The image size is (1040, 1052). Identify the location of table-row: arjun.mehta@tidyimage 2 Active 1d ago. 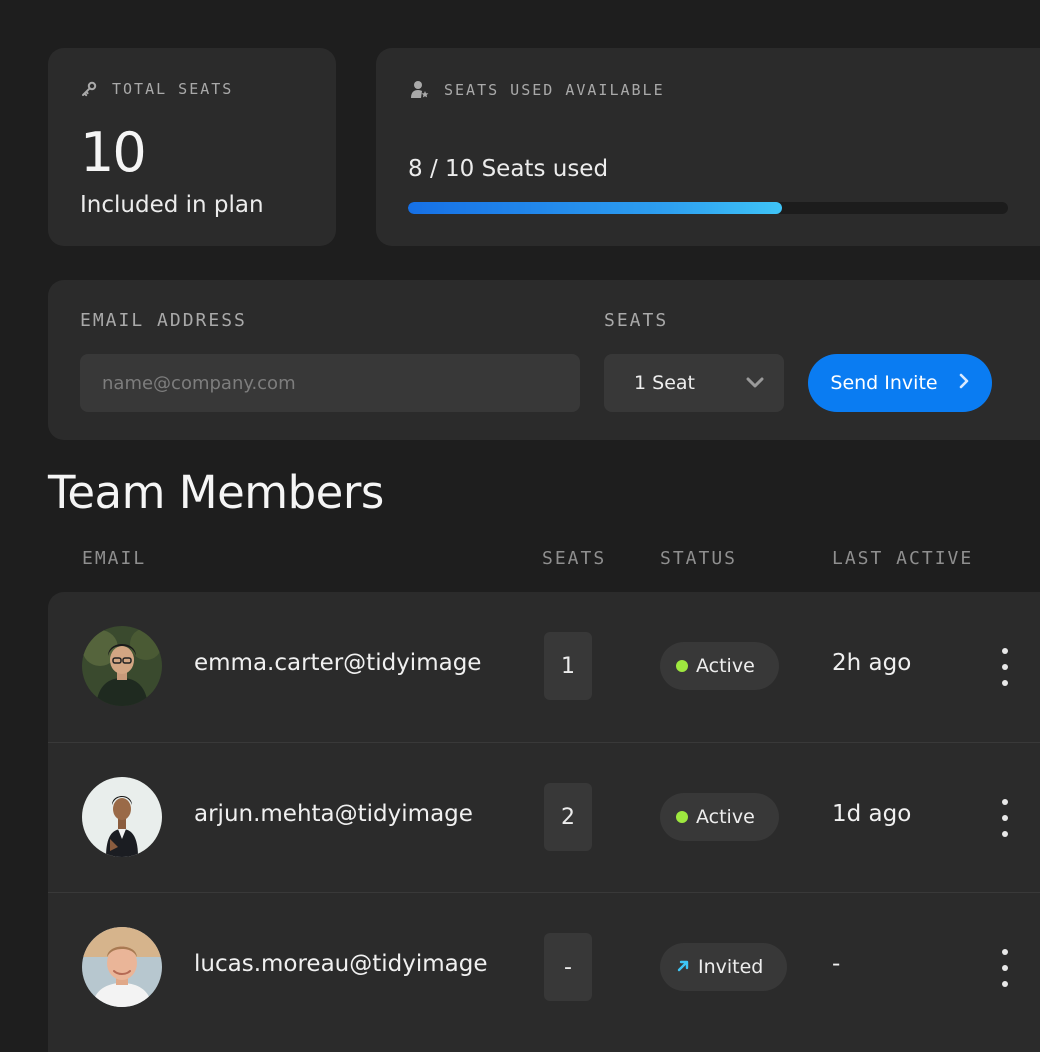
(544, 817).